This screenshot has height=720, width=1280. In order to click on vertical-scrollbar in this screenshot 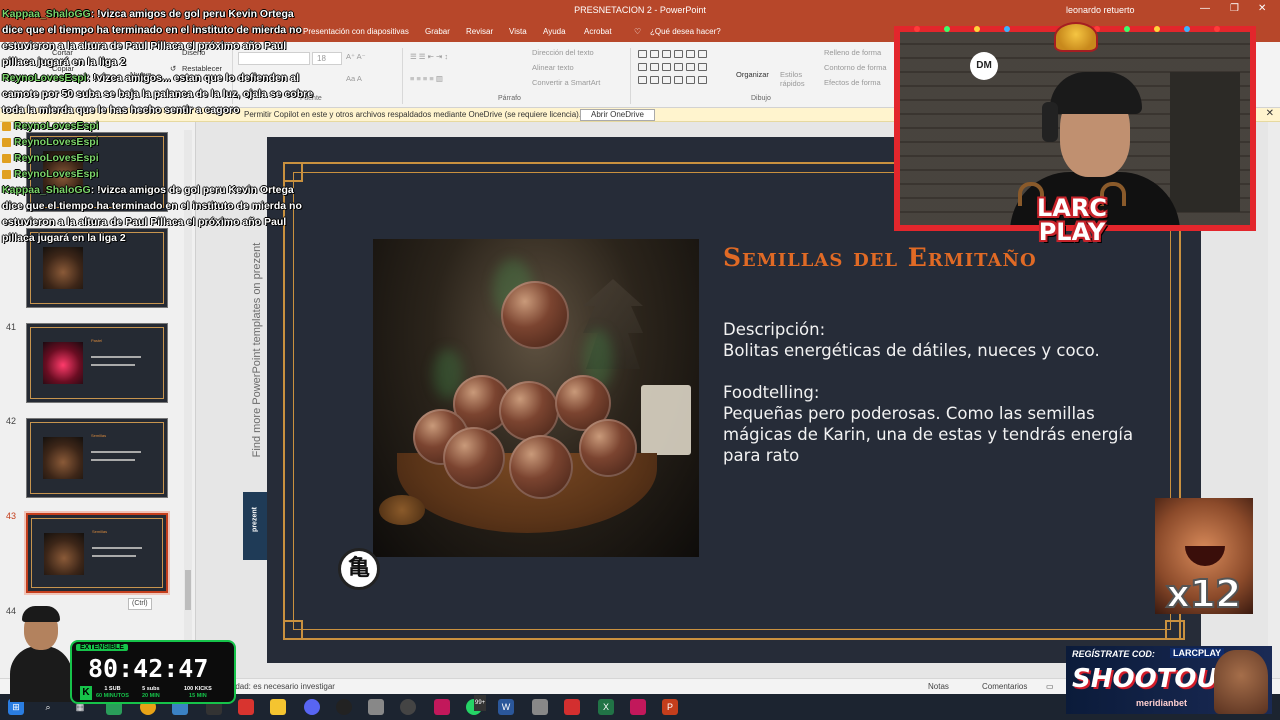, I will do `click(1274, 400)`.